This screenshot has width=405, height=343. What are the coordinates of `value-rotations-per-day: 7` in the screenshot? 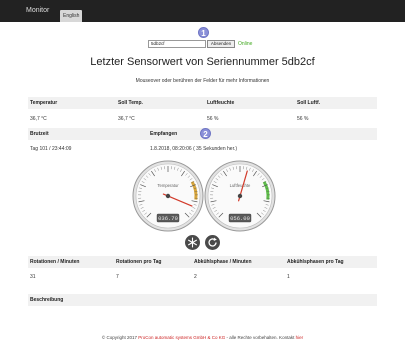 It's located at (117, 277).